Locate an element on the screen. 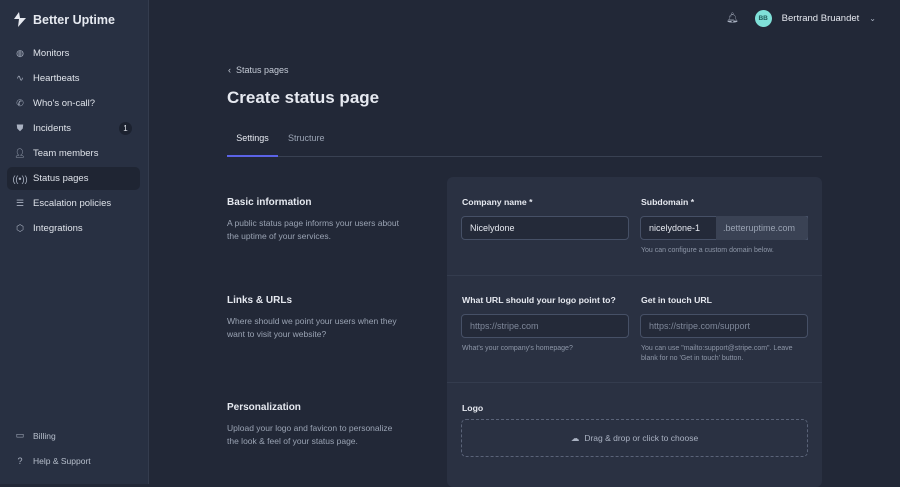  breadcrumb: ‹ Status pages is located at coordinates (258, 70).